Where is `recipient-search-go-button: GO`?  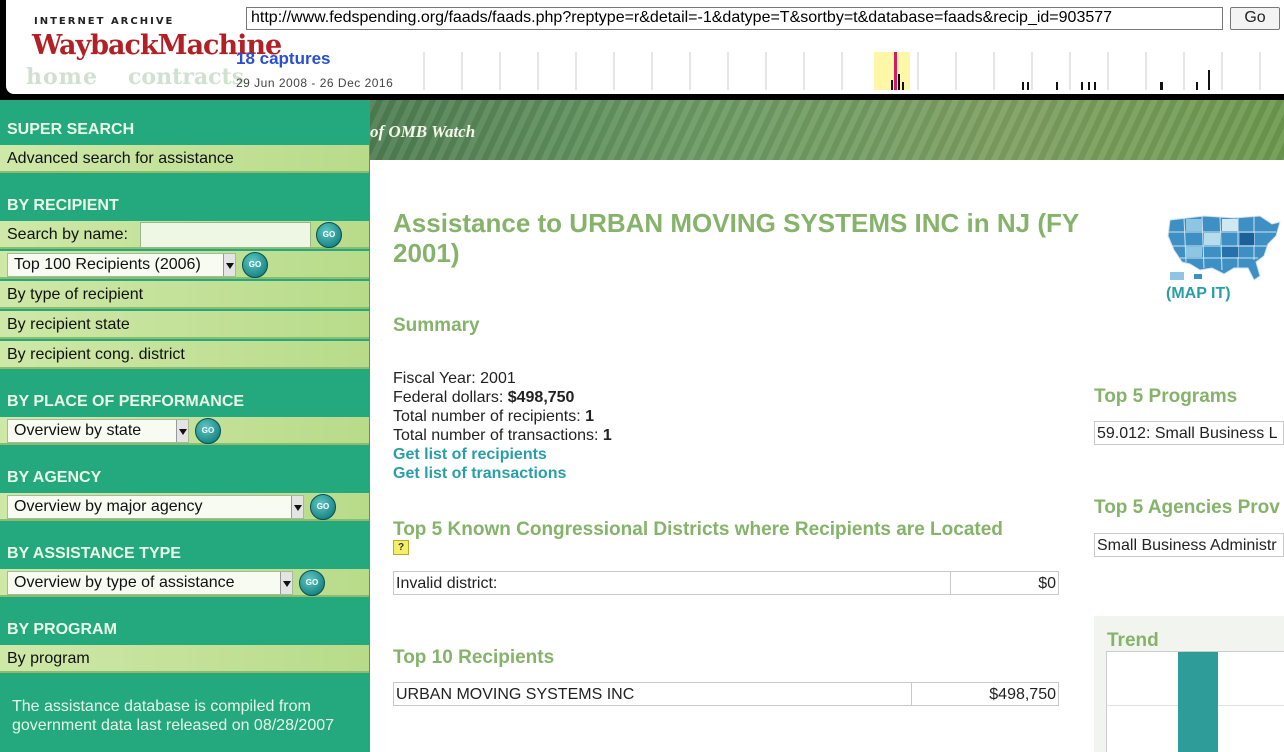
recipient-search-go-button: GO is located at coordinates (329, 235).